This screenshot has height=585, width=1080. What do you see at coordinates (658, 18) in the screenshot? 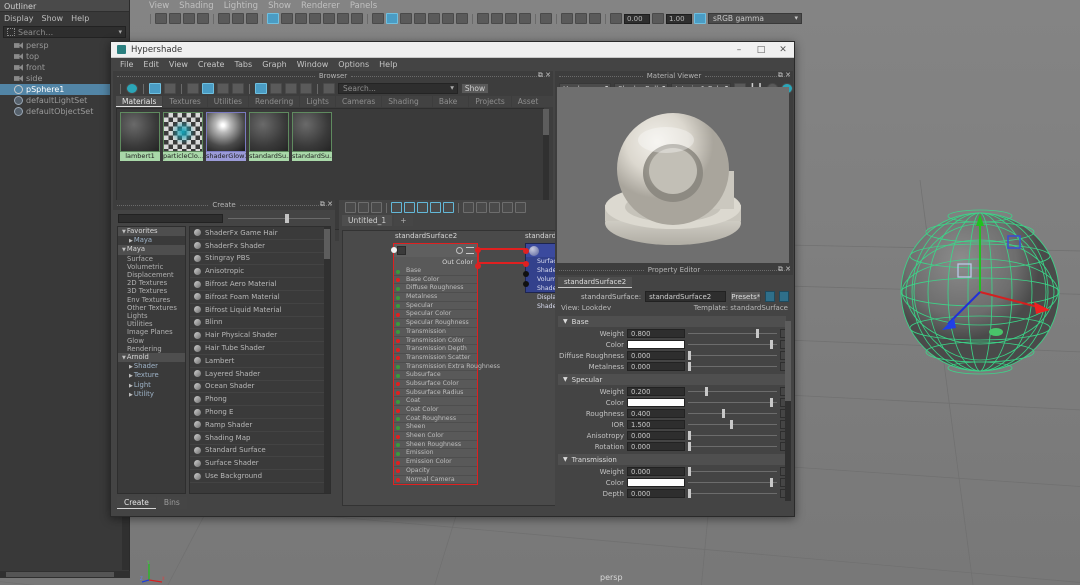
I see `gamma-toggle-icon` at bounding box center [658, 18].